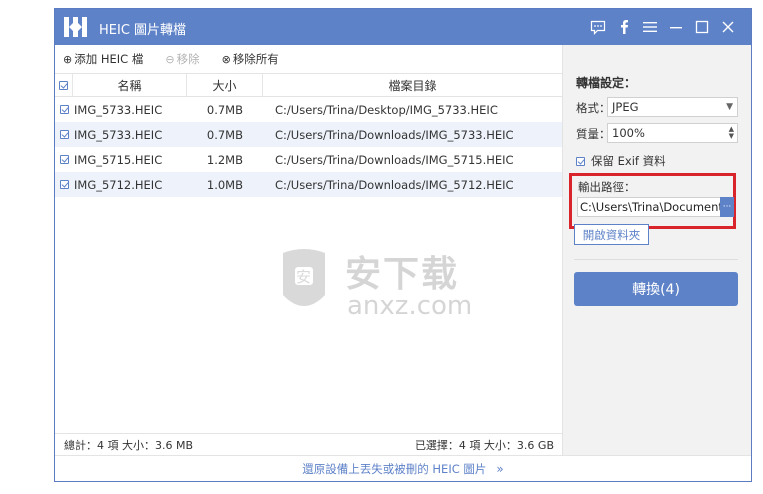  What do you see at coordinates (628, 133) in the screenshot?
I see `quality-value: 100%` at bounding box center [628, 133].